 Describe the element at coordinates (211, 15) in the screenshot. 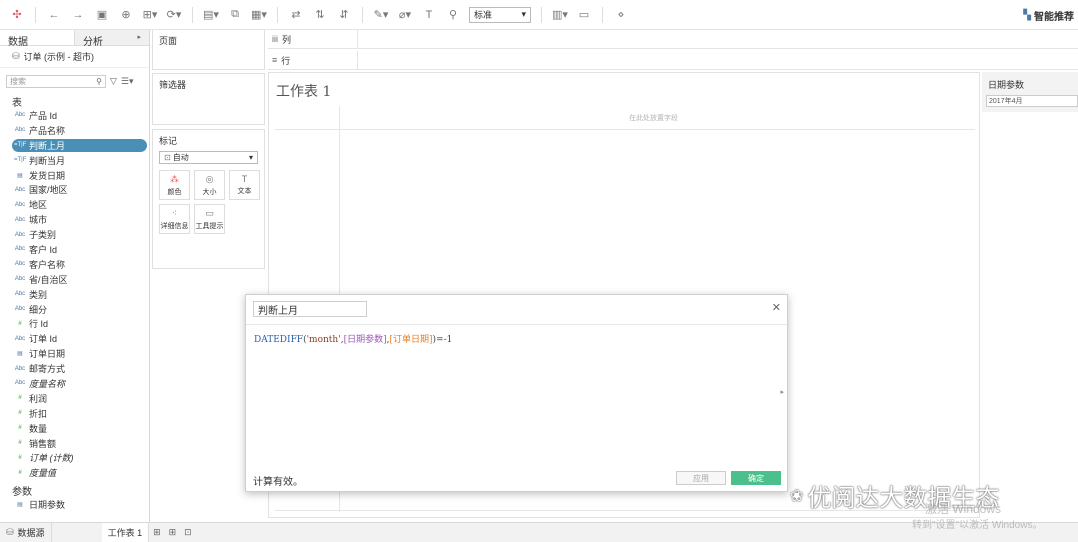

I see `new-sheet-icon: ▤▾` at that location.